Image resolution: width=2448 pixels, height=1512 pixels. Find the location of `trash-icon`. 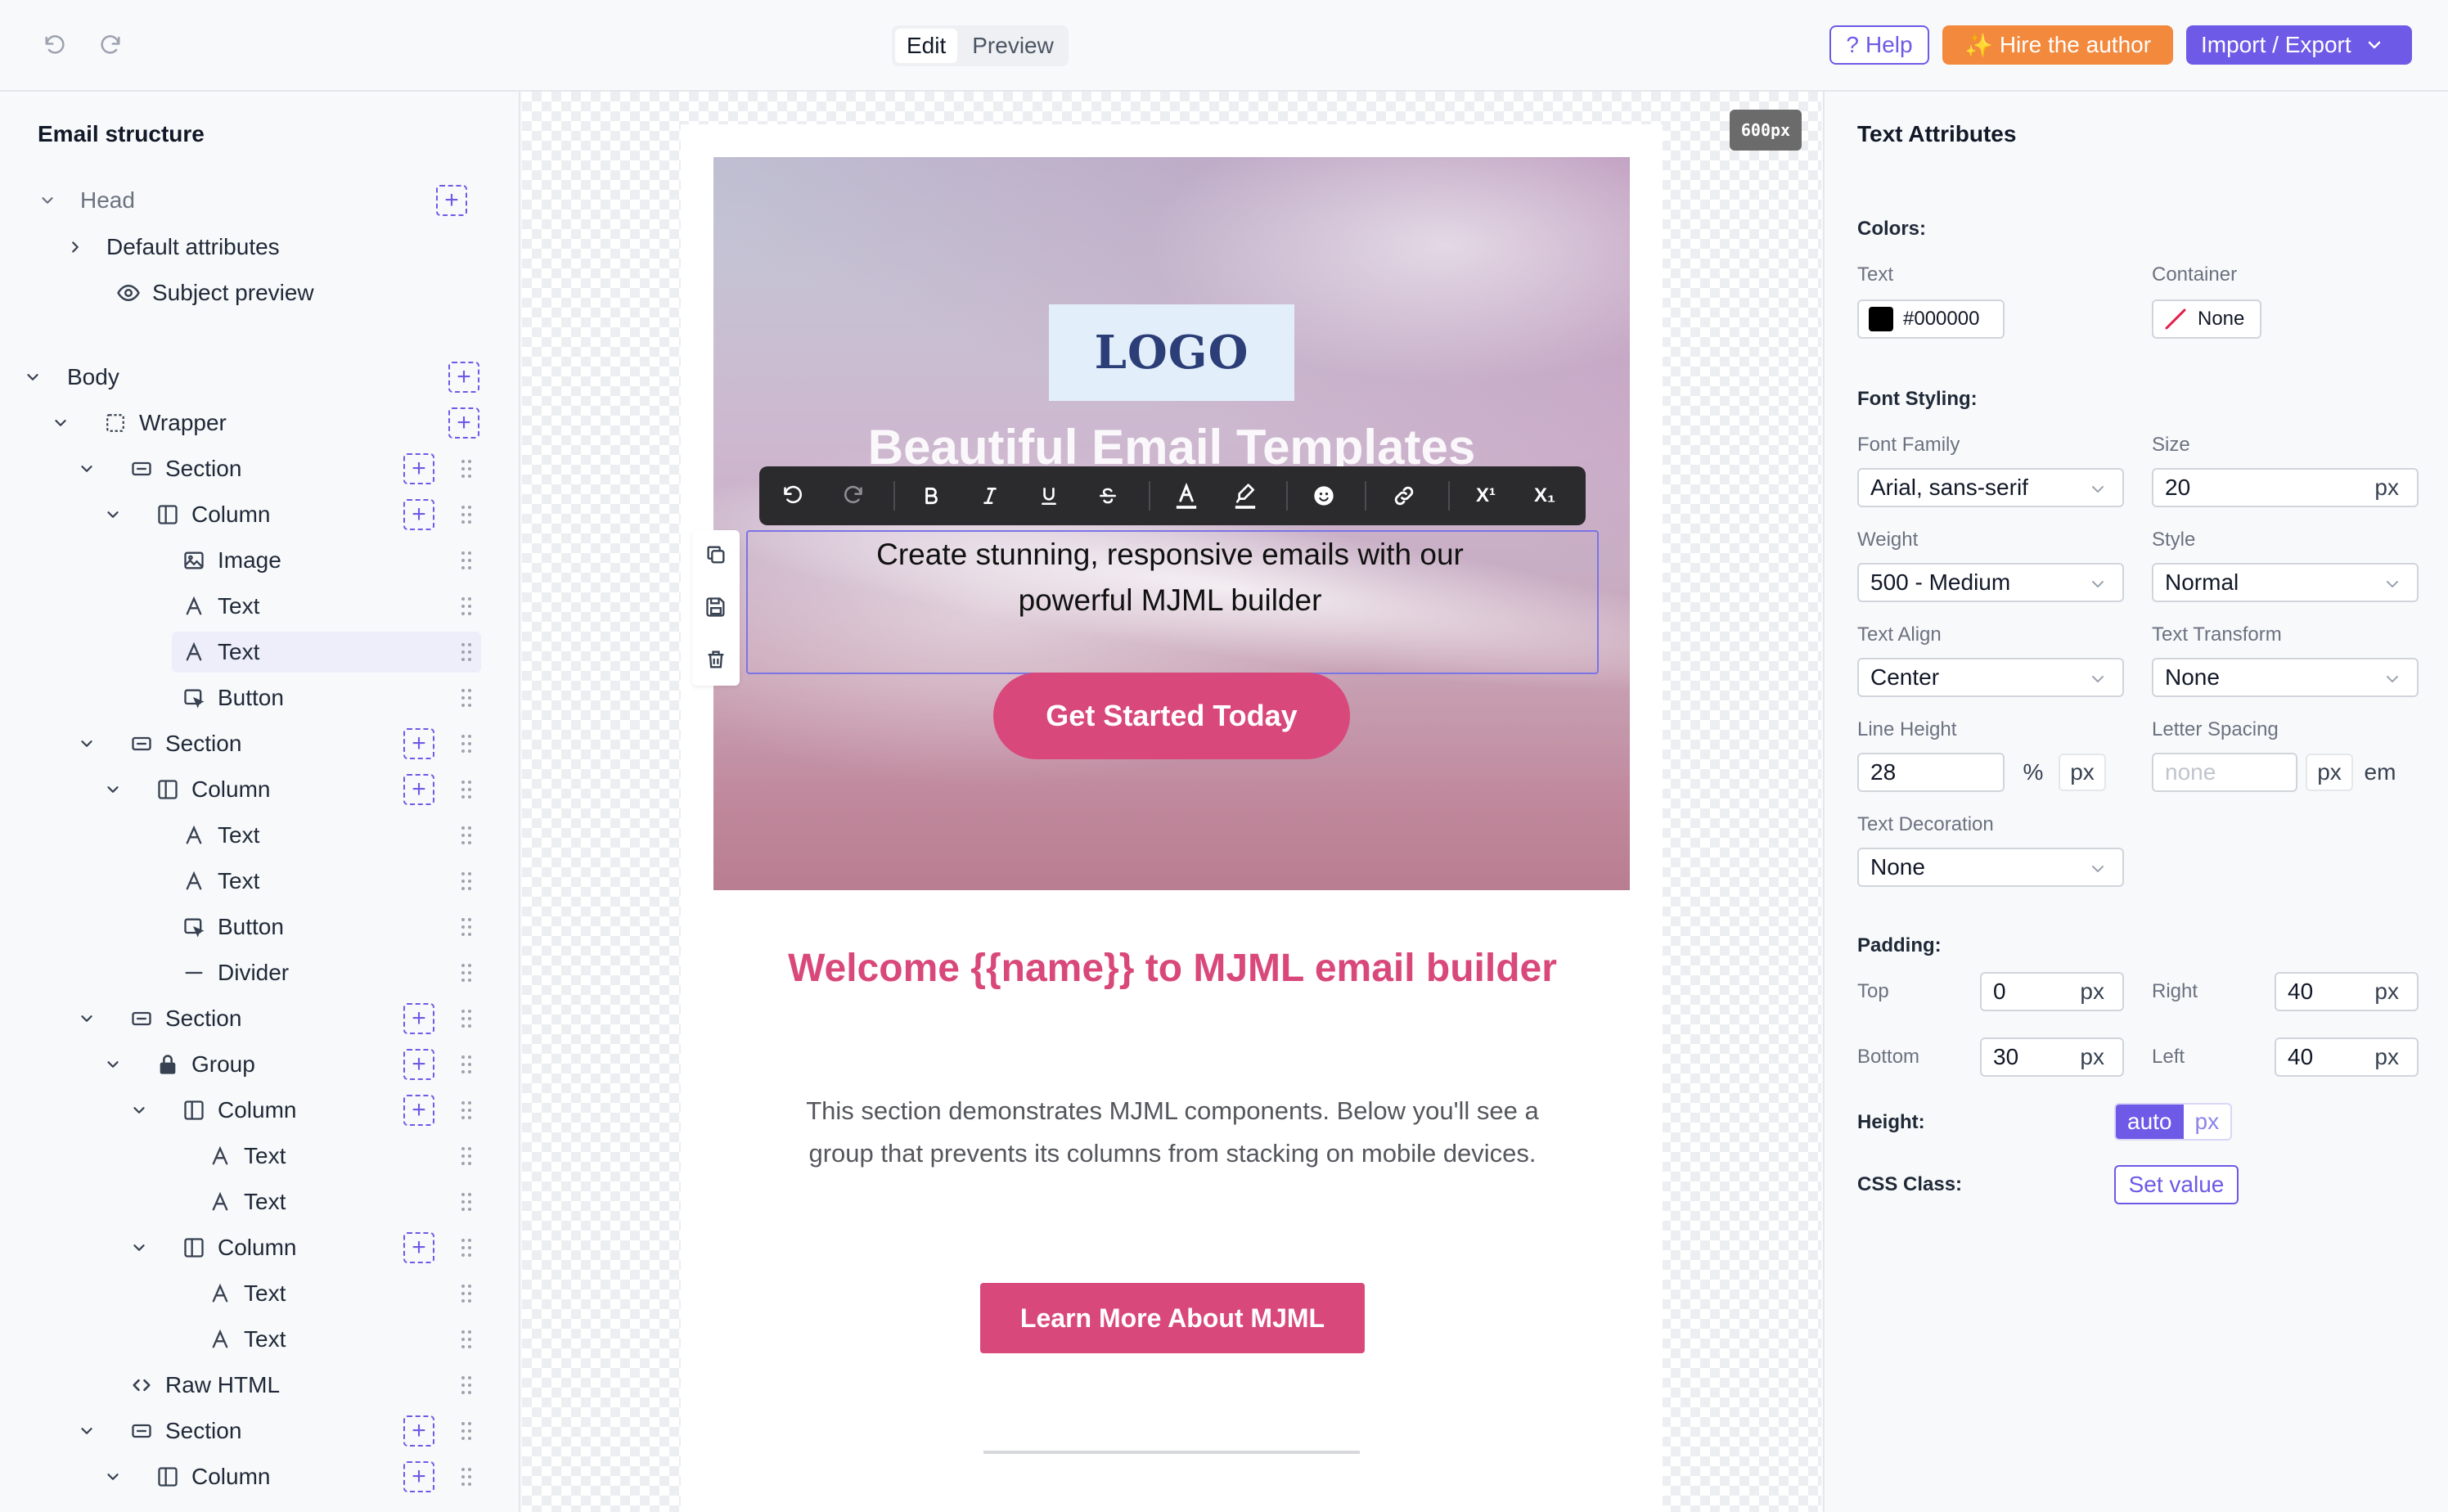

trash-icon is located at coordinates (716, 660).